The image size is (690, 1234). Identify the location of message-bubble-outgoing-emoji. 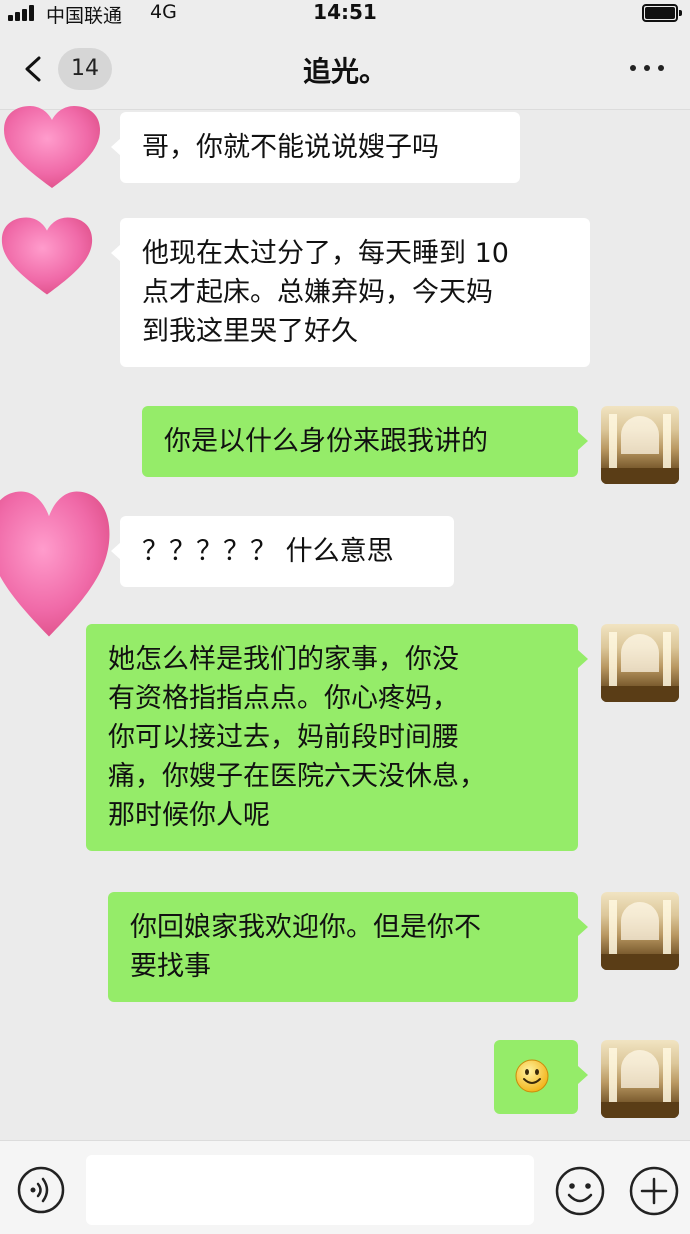
(541, 1077).